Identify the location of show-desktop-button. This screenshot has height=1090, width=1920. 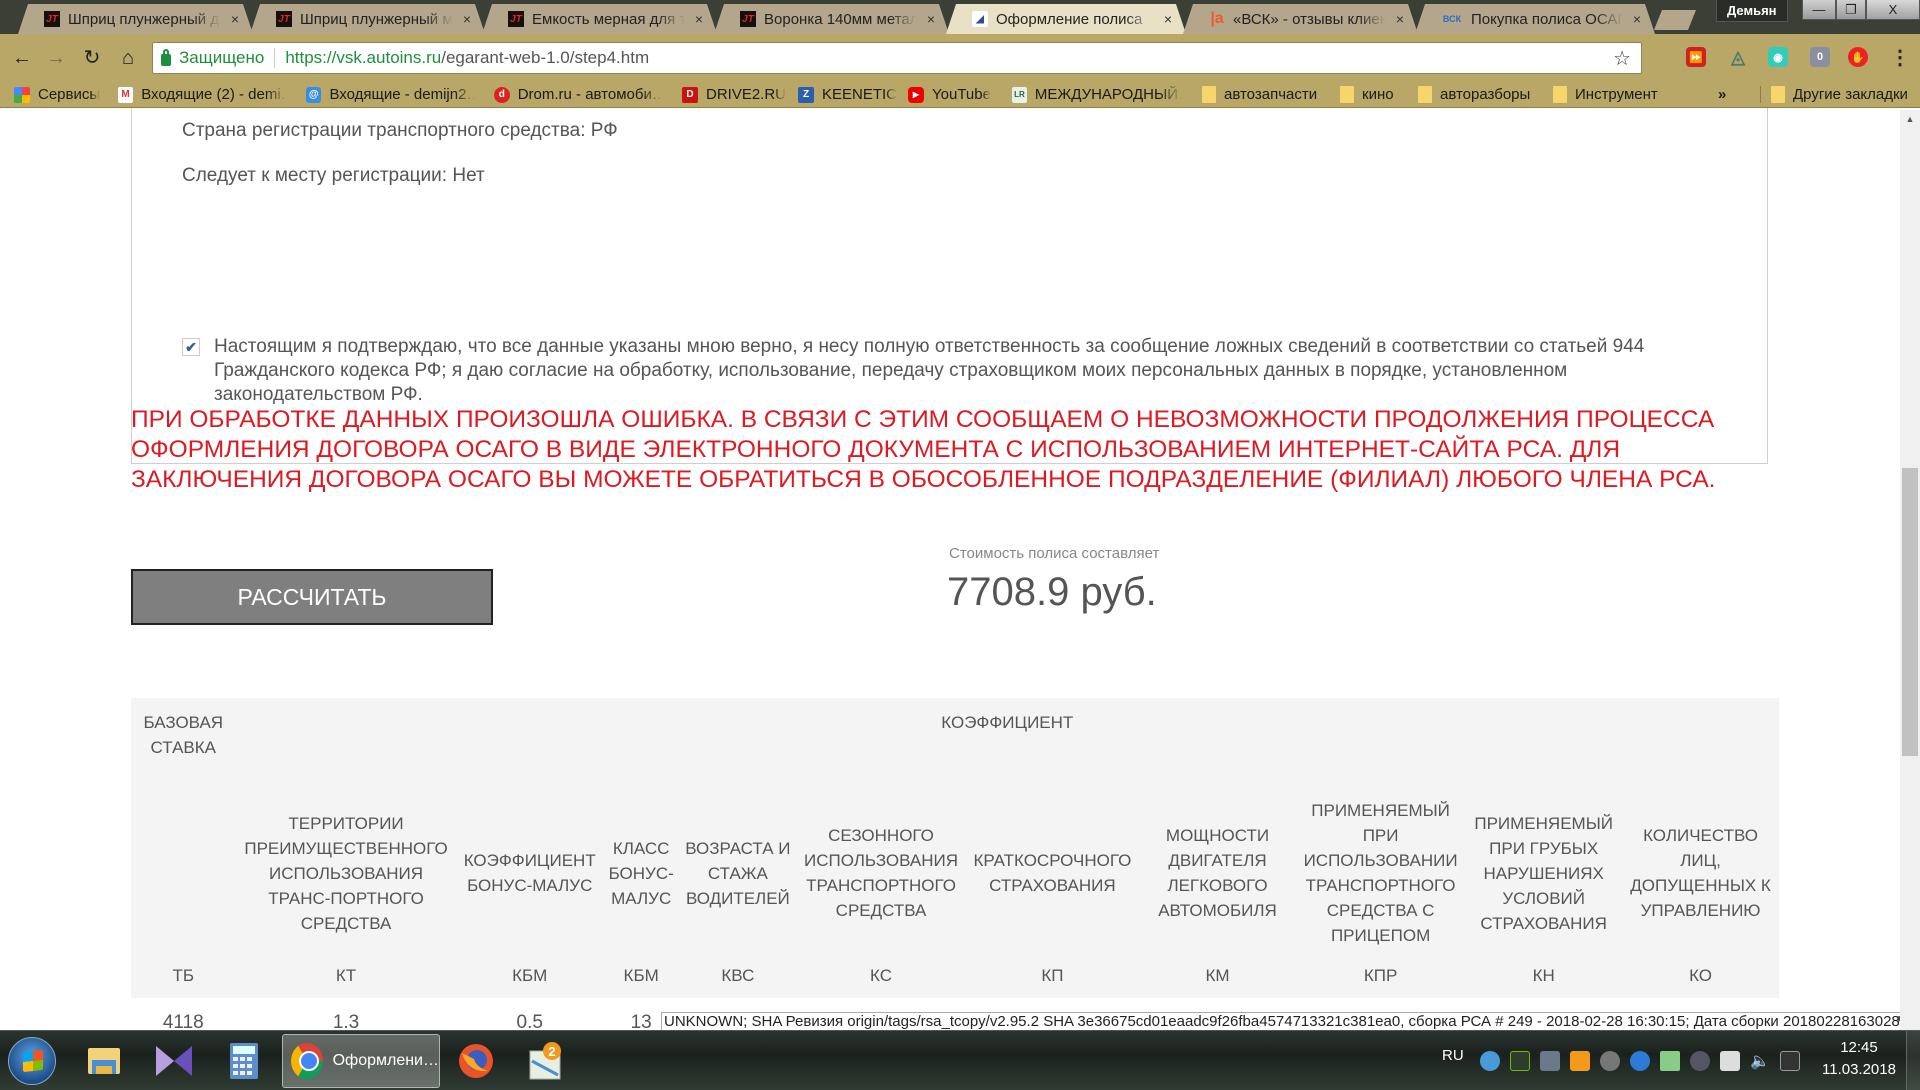
(1913, 1060).